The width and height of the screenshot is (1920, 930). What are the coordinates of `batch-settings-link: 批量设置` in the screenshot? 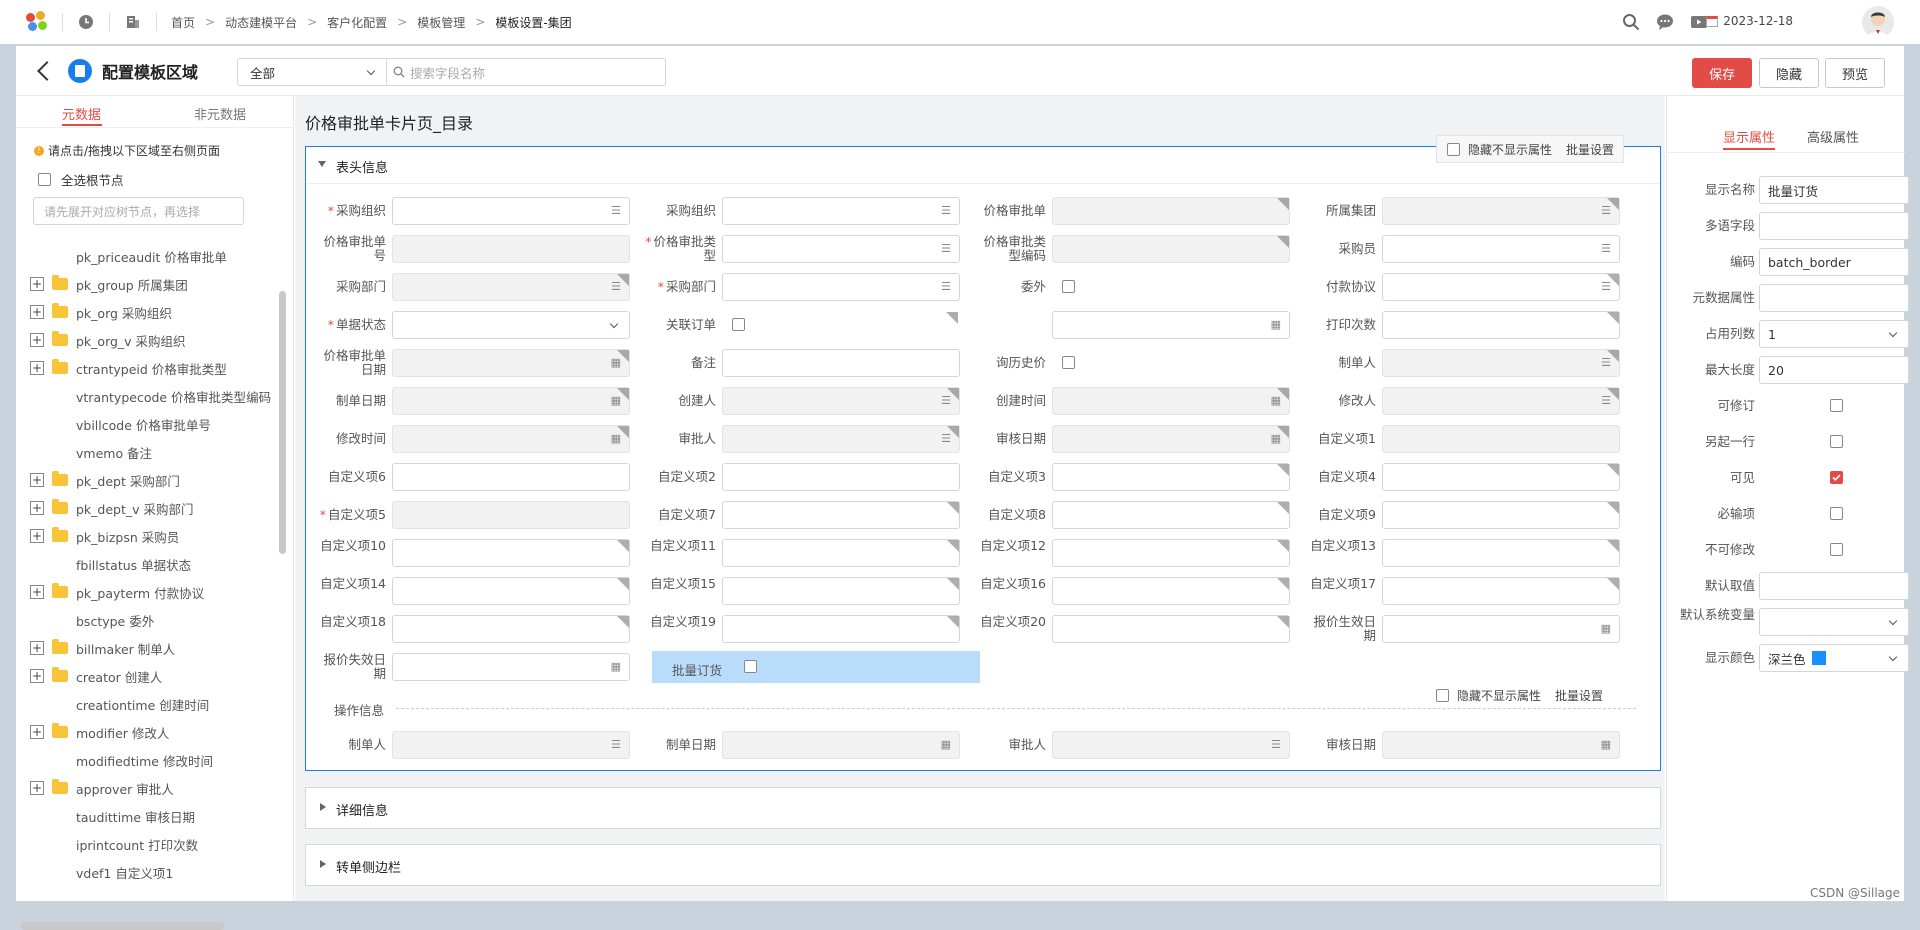 It's located at (1579, 695).